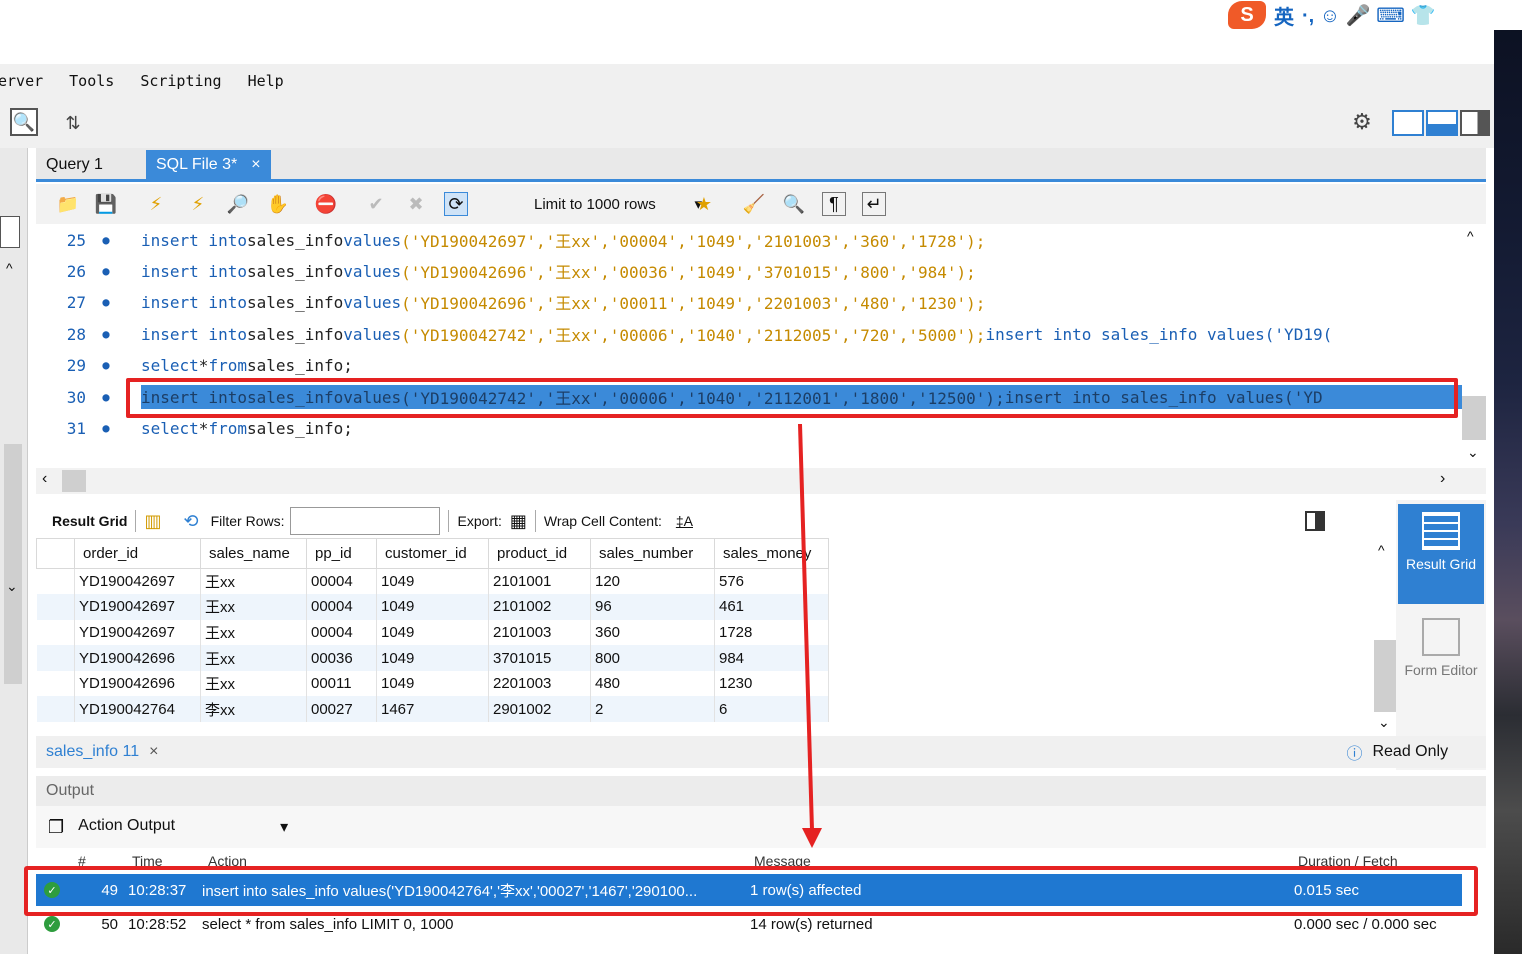 This screenshot has height=954, width=1522. I want to click on table-row: YD190042697 王xx 00004 1049 2101002 96 461, so click(432, 607).